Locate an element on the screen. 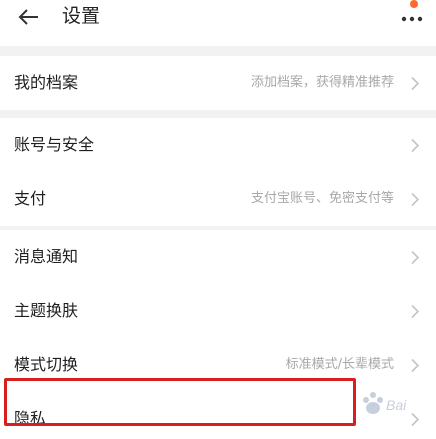 The image size is (436, 439). row-label: 我的档案 is located at coordinates (46, 82).